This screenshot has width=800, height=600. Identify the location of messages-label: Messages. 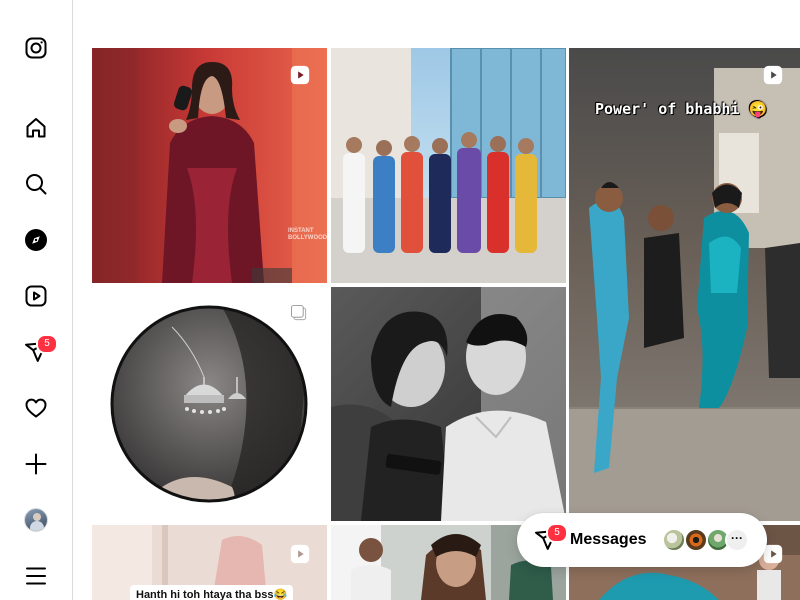
(608, 539).